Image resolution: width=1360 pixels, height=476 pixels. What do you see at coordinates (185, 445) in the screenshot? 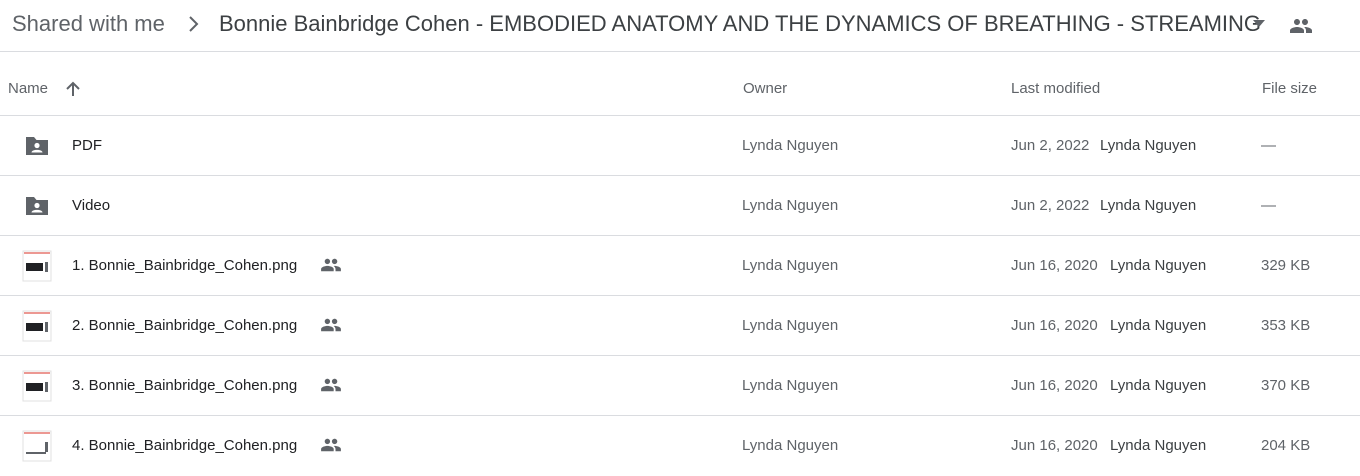
I see `file-name: 4. Bonnie_Bainbridge_Cohen.png` at bounding box center [185, 445].